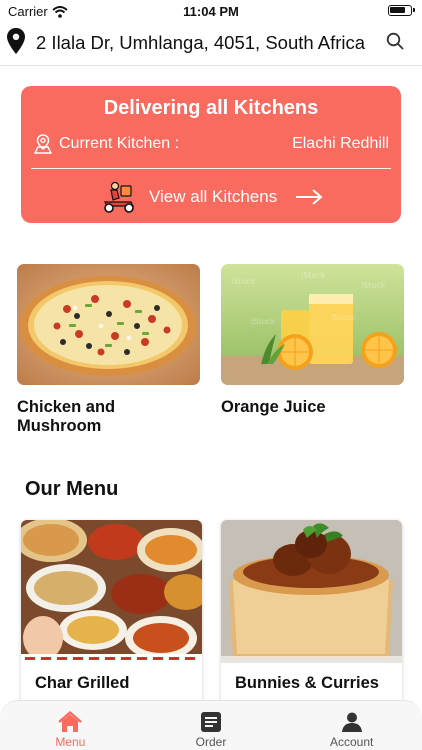 The width and height of the screenshot is (422, 750). Describe the element at coordinates (119, 143) in the screenshot. I see `current-kitchen-label: Current Kitchen :` at that location.